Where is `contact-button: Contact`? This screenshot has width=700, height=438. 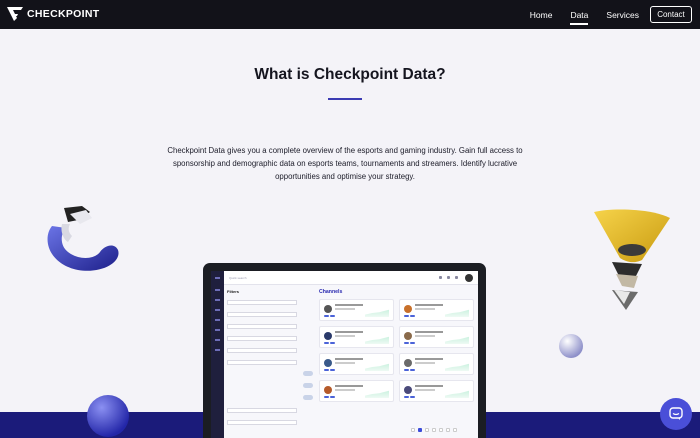 contact-button: Contact is located at coordinates (671, 14).